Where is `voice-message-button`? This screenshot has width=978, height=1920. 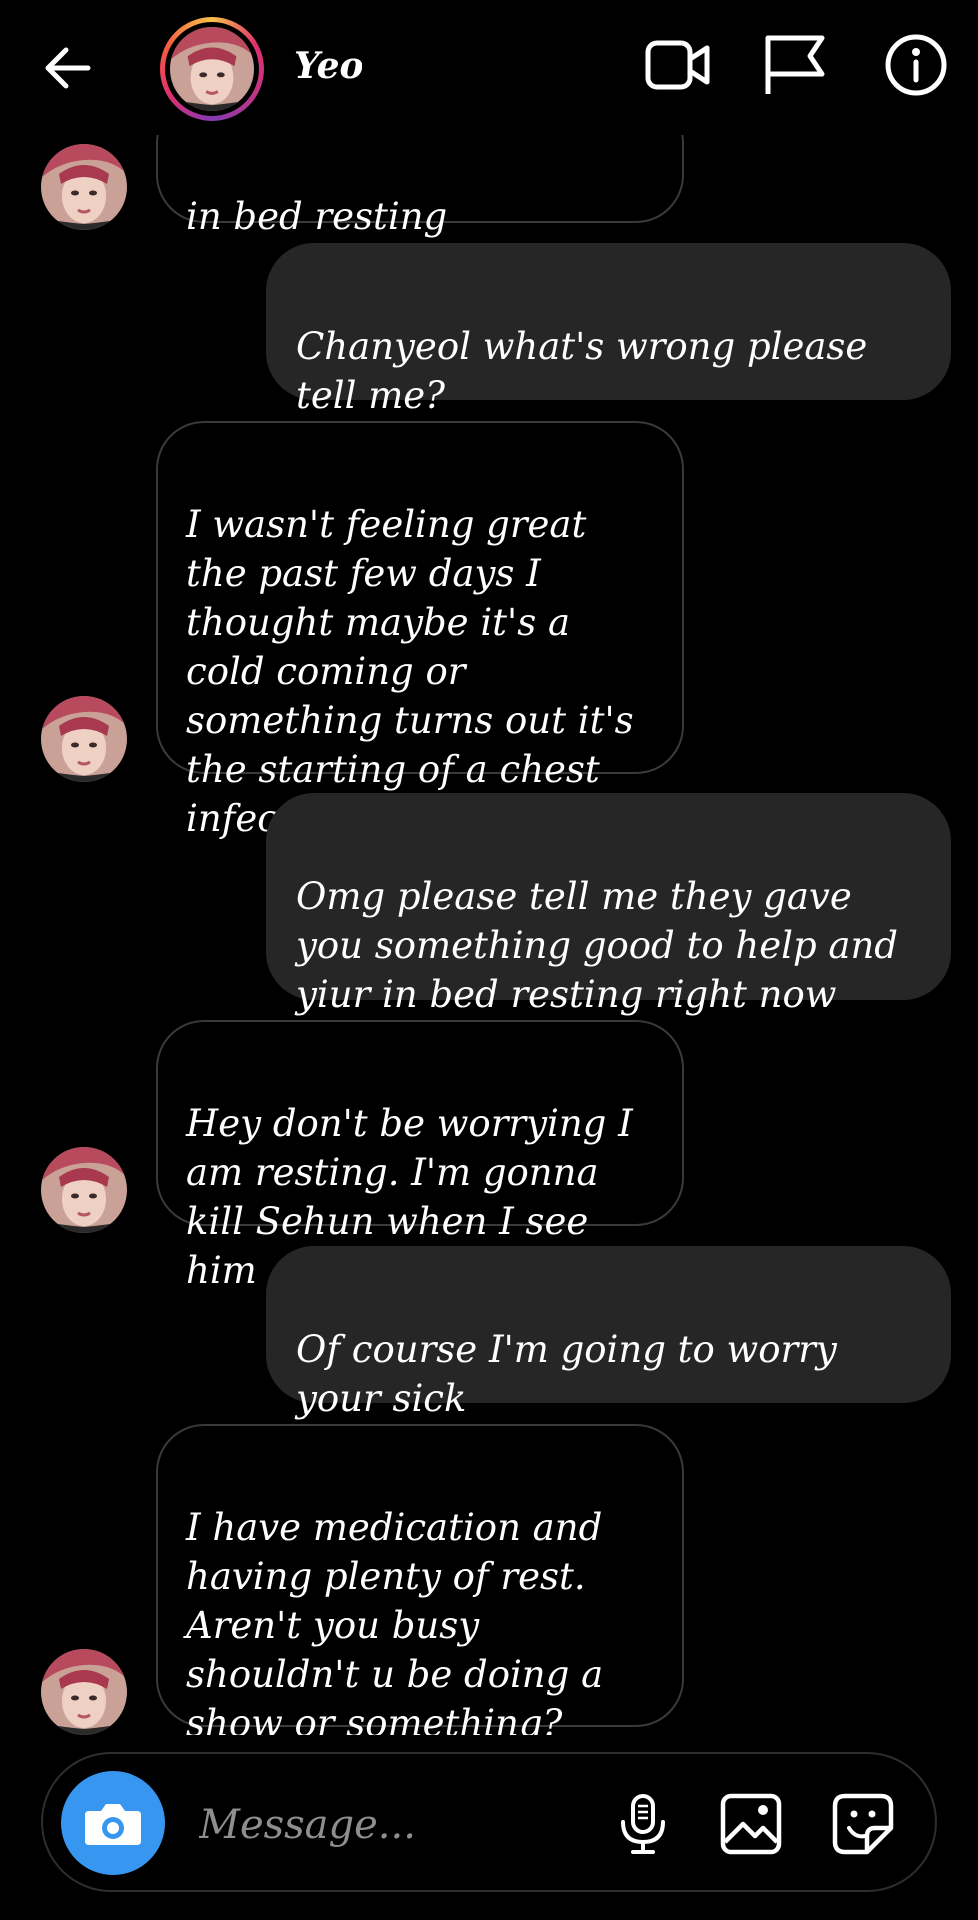
voice-message-button is located at coordinates (643, 1824).